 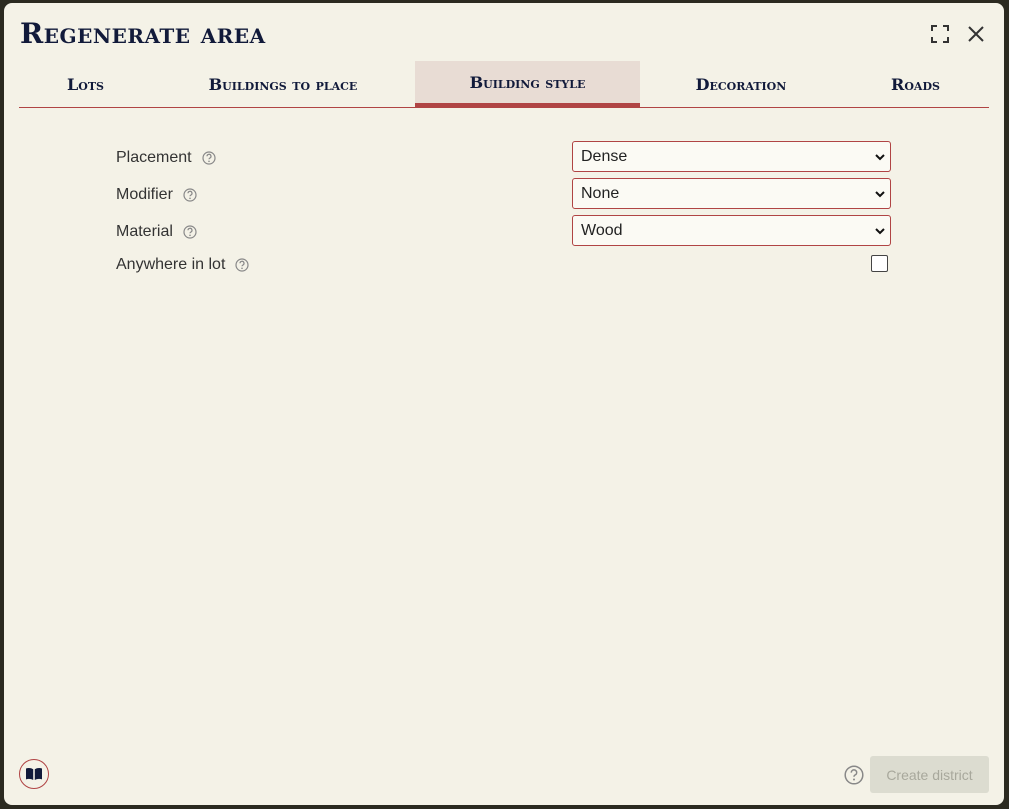 I want to click on book-icon, so click(x=34, y=774).